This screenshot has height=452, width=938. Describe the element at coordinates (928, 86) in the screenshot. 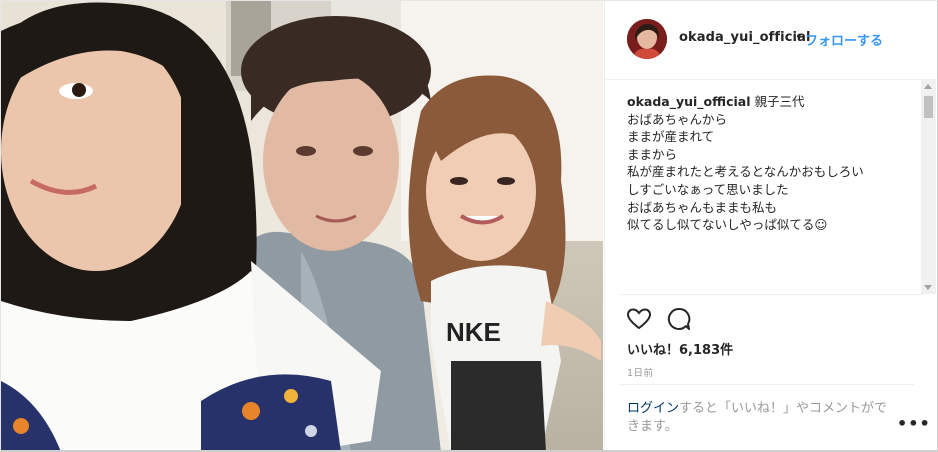

I see `scroll-up-arrow-icon` at that location.